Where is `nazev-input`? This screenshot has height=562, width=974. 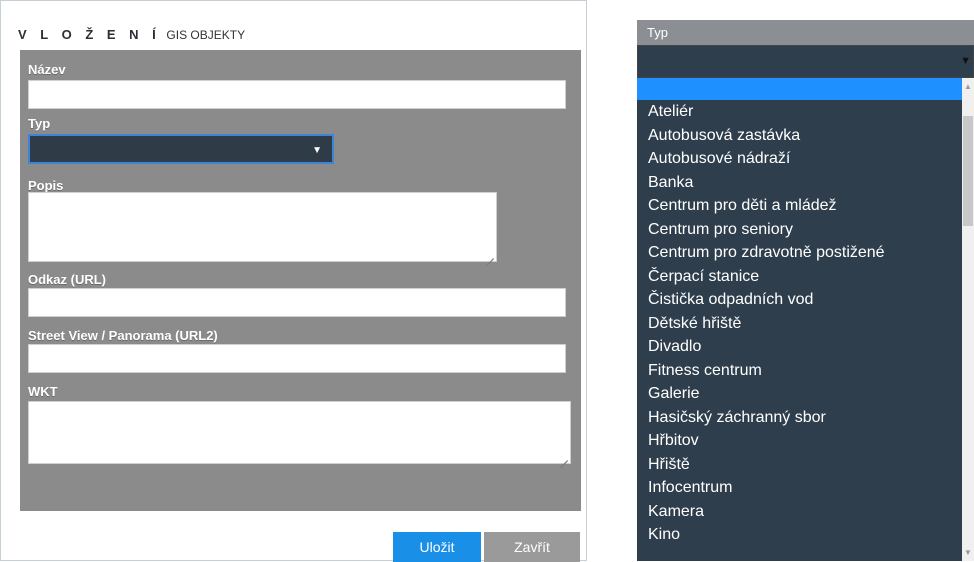 nazev-input is located at coordinates (297, 94).